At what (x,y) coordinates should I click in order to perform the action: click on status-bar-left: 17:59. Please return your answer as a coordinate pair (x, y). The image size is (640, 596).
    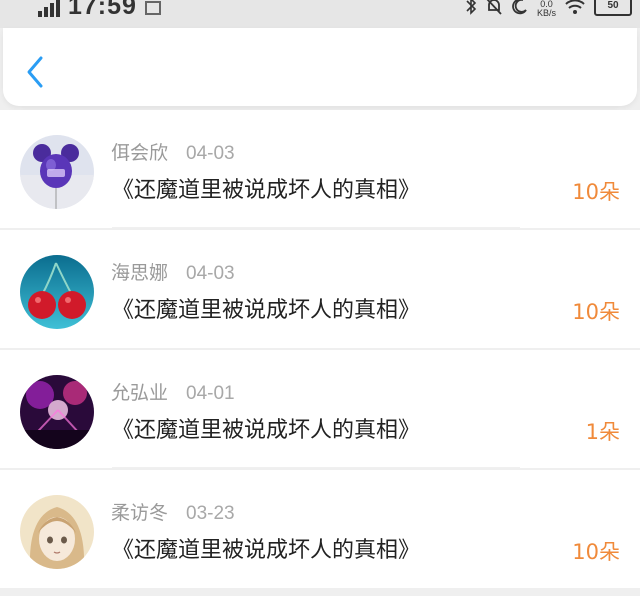
    Looking at the image, I should click on (99, 10).